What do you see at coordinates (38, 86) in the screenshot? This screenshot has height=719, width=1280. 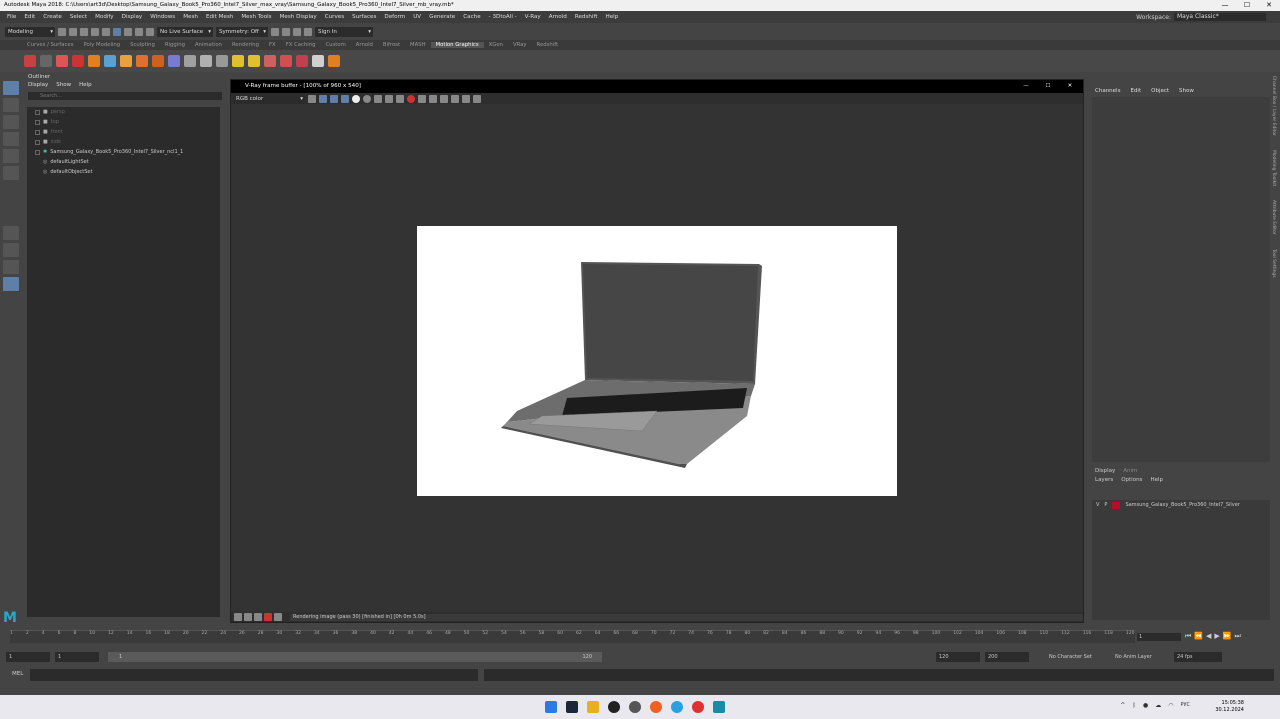 I see `outliner-menu-item: Display` at bounding box center [38, 86].